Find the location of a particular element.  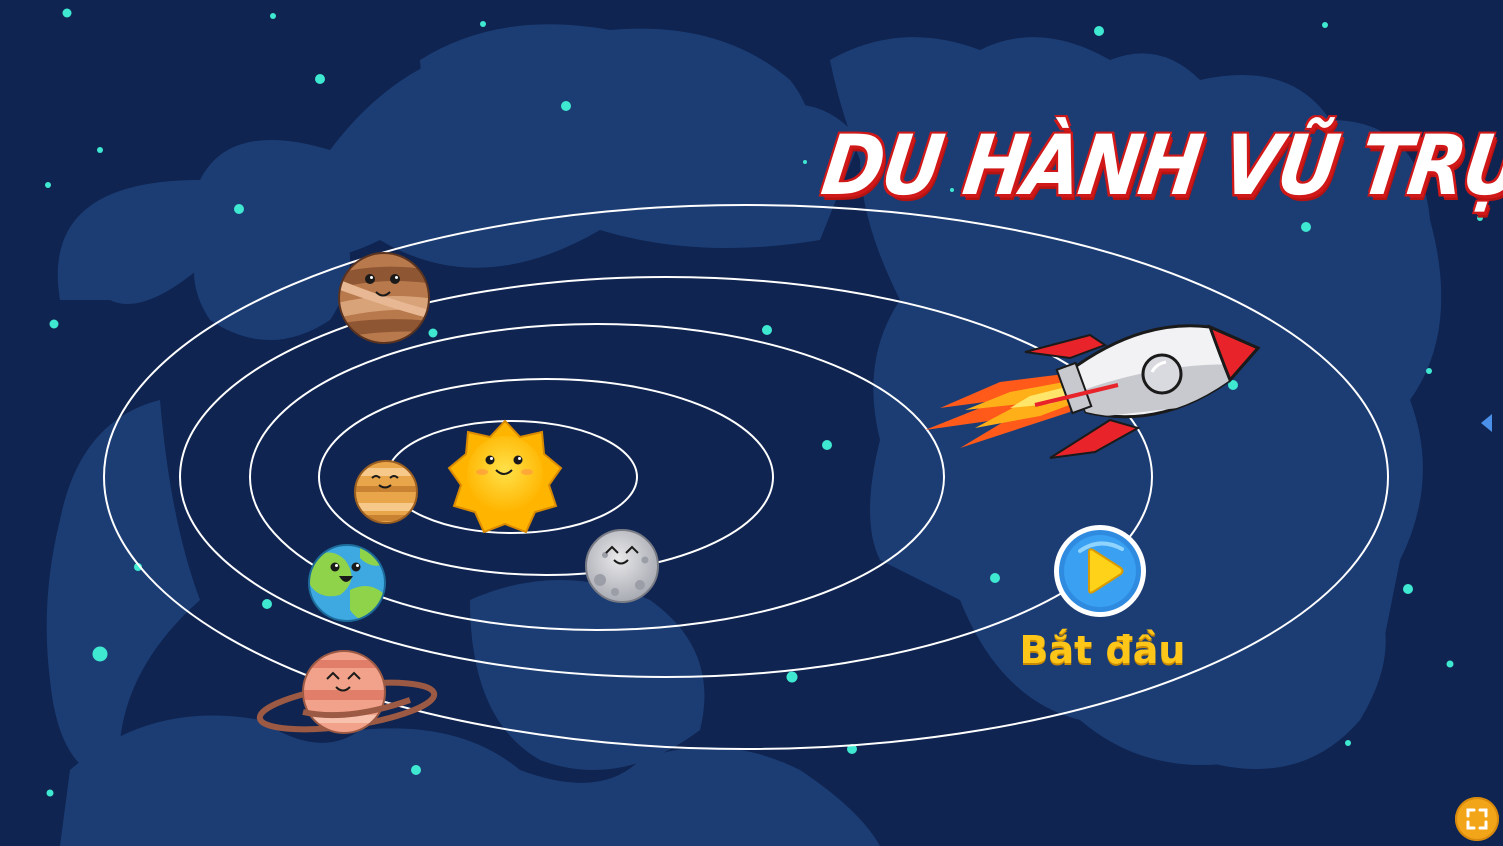

start-button is located at coordinates (1100, 571).